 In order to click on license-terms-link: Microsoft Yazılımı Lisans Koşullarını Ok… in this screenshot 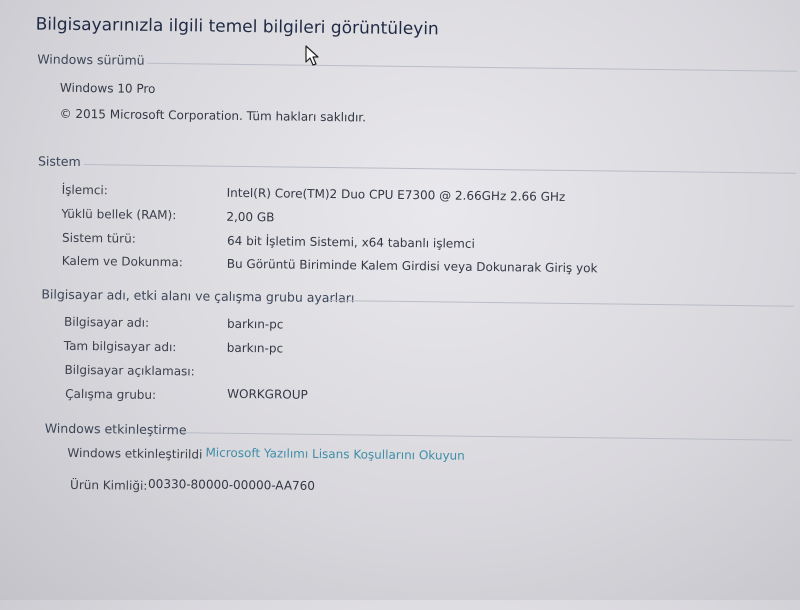, I will do `click(335, 454)`.